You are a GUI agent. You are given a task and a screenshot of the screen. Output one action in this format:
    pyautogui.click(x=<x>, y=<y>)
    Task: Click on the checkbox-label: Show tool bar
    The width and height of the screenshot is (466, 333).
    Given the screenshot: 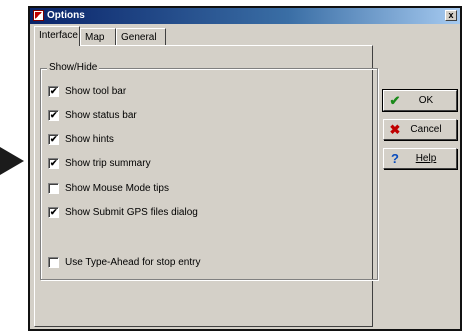 What is the action you would take?
    pyautogui.click(x=96, y=91)
    